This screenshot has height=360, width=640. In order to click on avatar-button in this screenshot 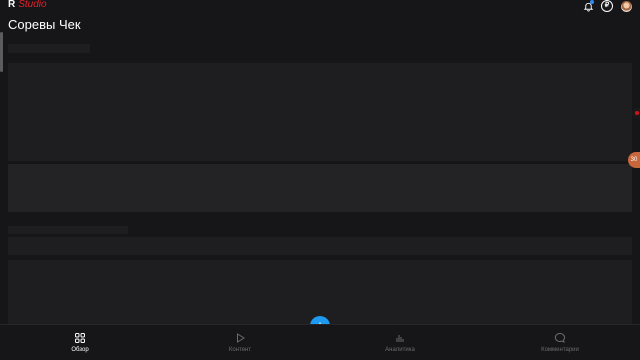, I will do `click(626, 6)`.